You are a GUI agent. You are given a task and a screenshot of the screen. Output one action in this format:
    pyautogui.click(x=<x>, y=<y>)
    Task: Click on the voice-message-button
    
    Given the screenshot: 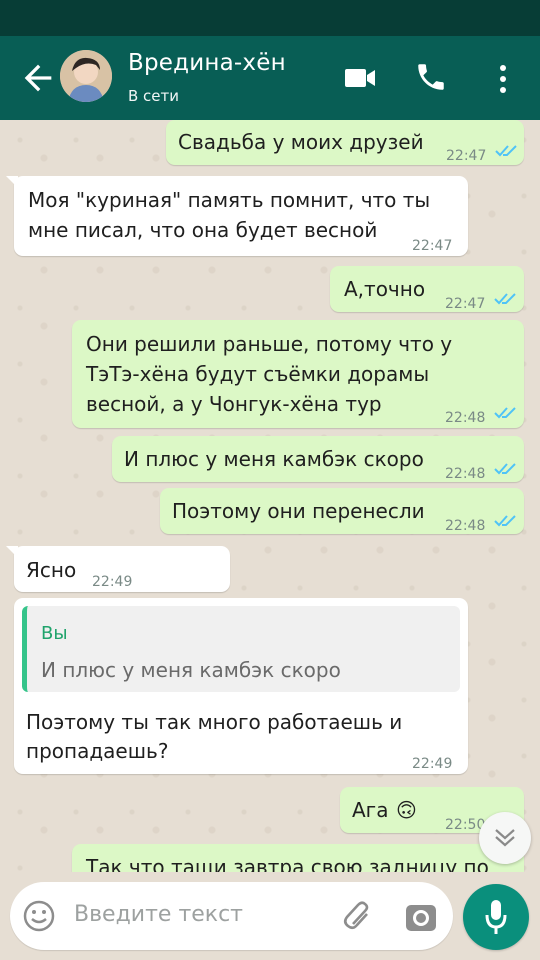 What is the action you would take?
    pyautogui.click(x=496, y=917)
    